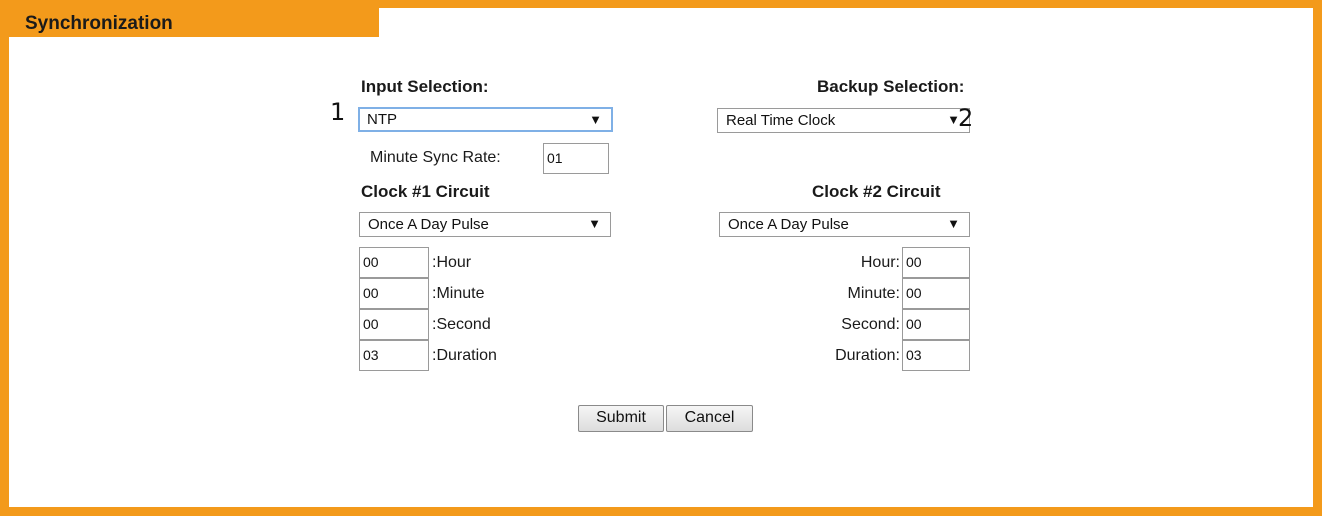  I want to click on clock1-mode-dropdown: Once A Day Pulse ▼, so click(485, 224).